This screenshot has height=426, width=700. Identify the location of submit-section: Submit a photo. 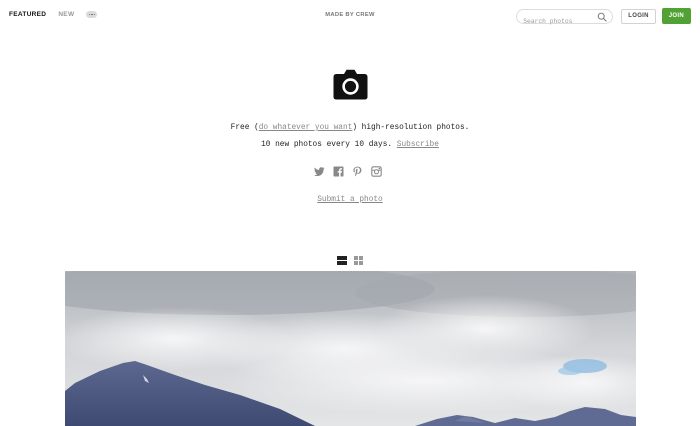
(350, 200).